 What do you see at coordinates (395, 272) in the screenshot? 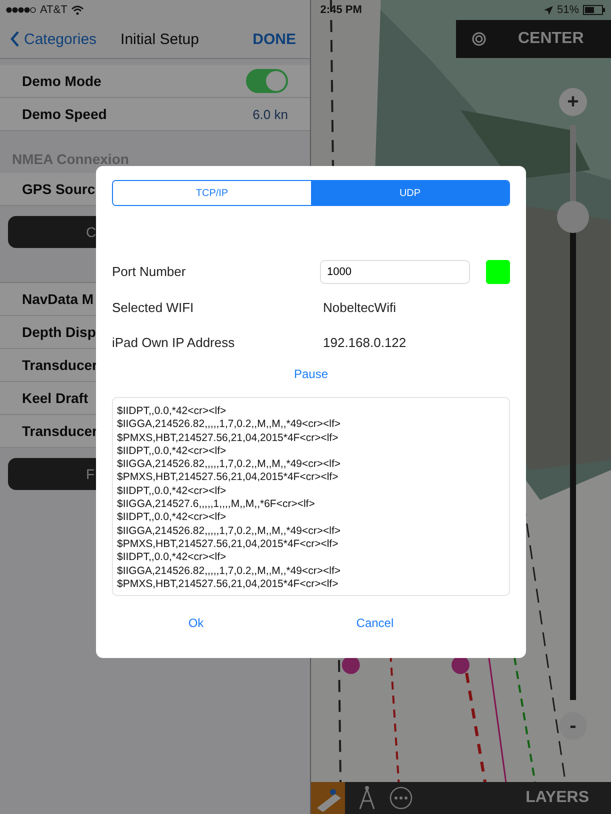
I see `port-input-field: 1000` at bounding box center [395, 272].